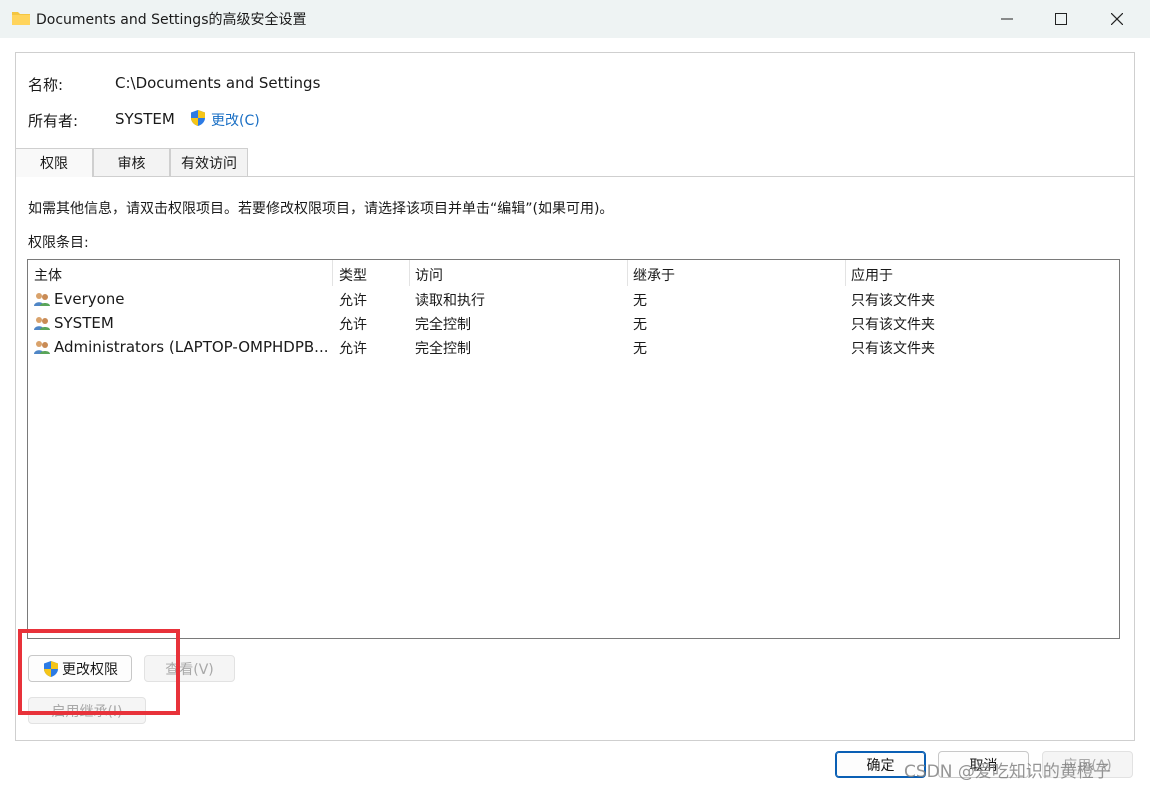  What do you see at coordinates (99, 672) in the screenshot?
I see `highlight-box` at bounding box center [99, 672].